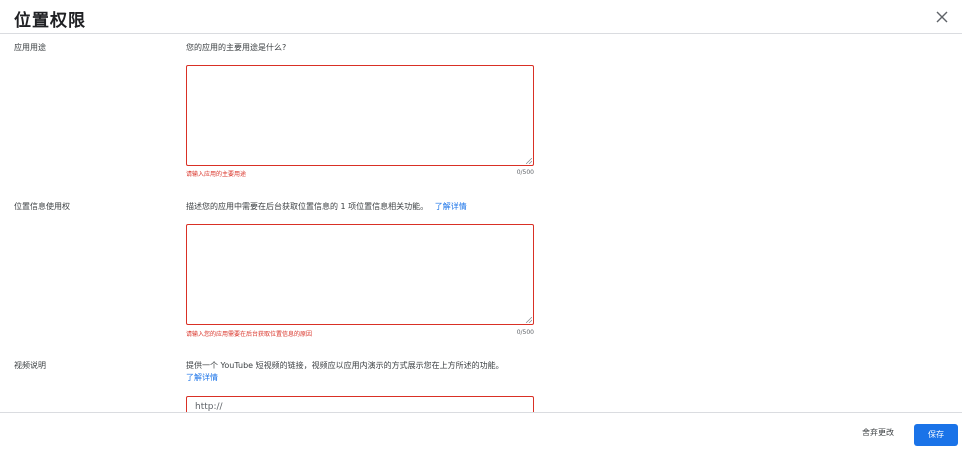  What do you see at coordinates (202, 377) in the screenshot?
I see `video-learn-more-link: 了解详情` at bounding box center [202, 377].